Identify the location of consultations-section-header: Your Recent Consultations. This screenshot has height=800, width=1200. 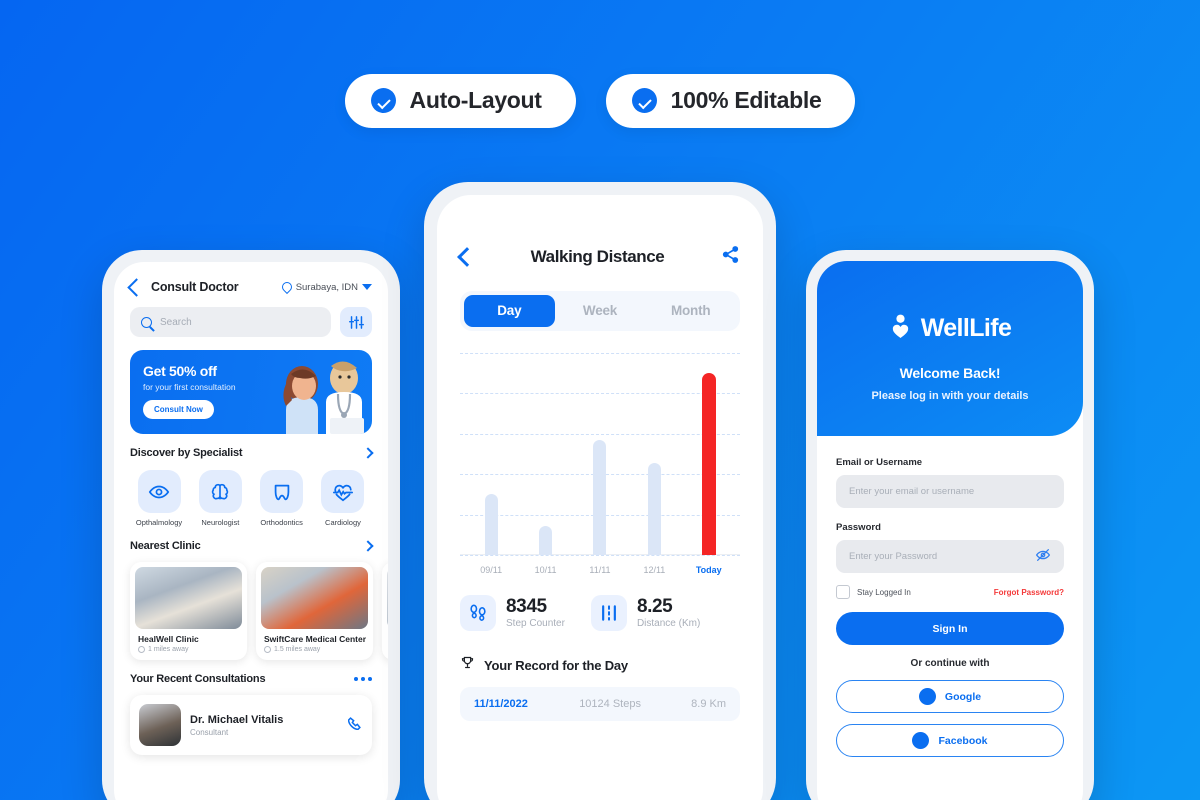
(251, 679).